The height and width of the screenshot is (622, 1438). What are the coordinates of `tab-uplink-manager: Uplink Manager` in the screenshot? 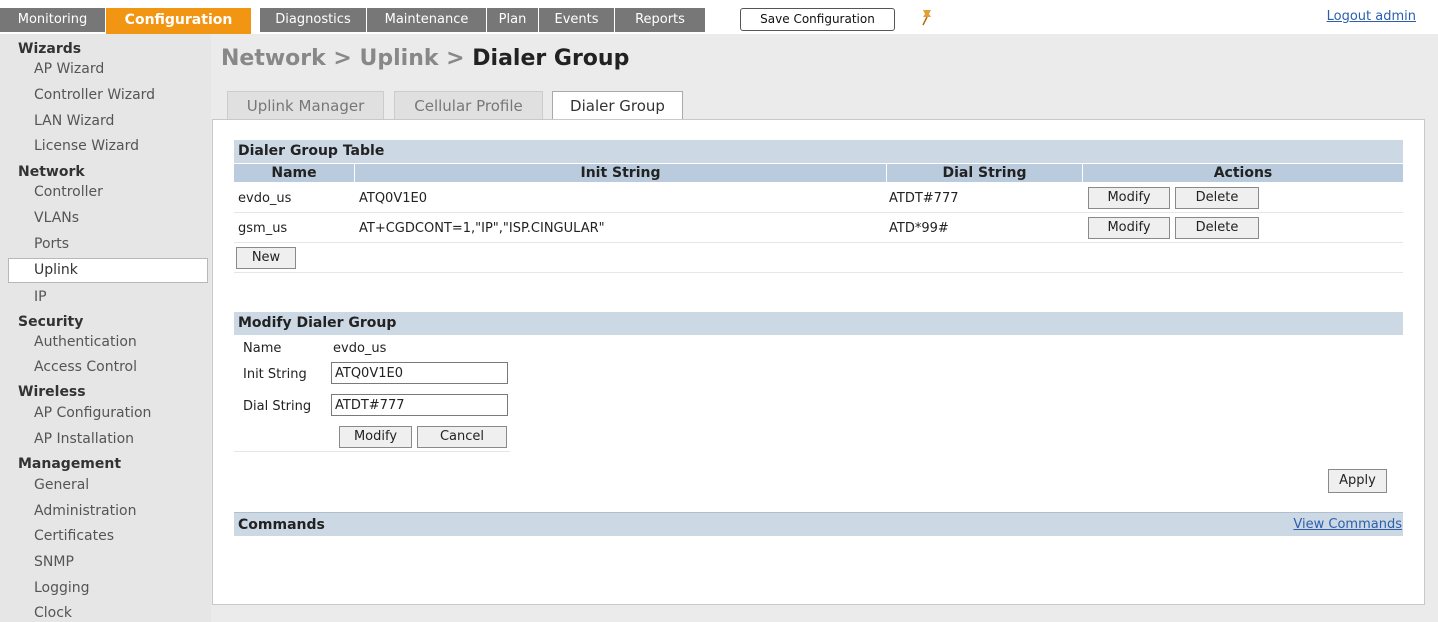 It's located at (305, 105).